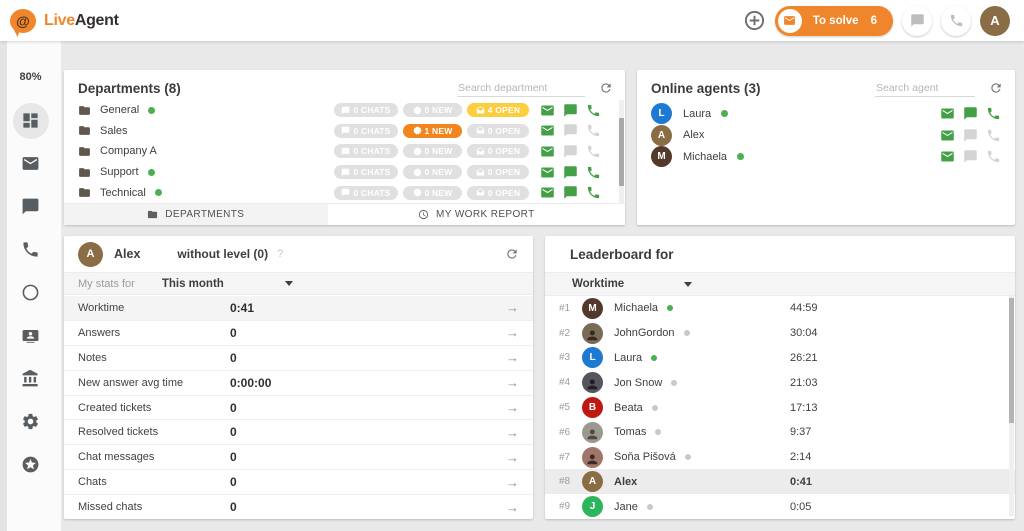 The height and width of the screenshot is (531, 1024). I want to click on stat-row: Missed chats 0 →, so click(298, 507).